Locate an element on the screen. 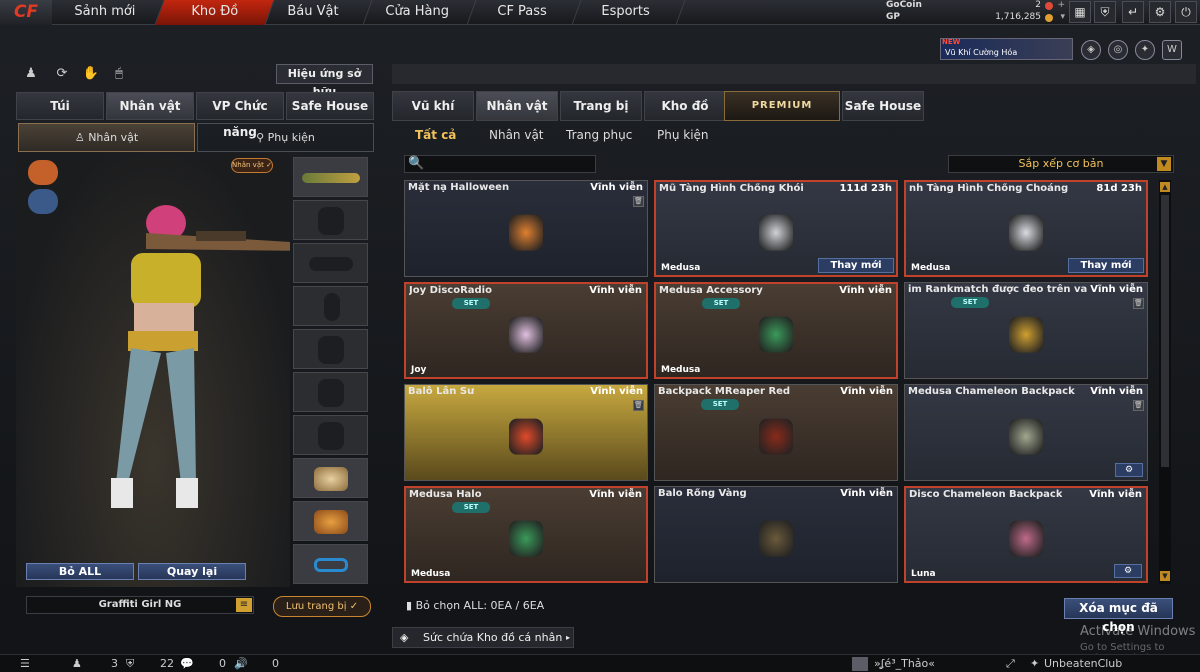  subtab-nhan-vat: ♙ Nhân vật is located at coordinates (106, 137).